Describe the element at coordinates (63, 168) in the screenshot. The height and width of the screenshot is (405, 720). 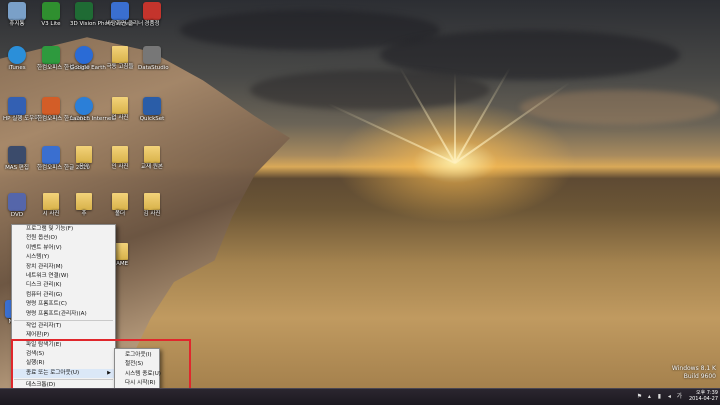
I see `desktop-icon-label: 한컴오피스 한글 2010` at that location.